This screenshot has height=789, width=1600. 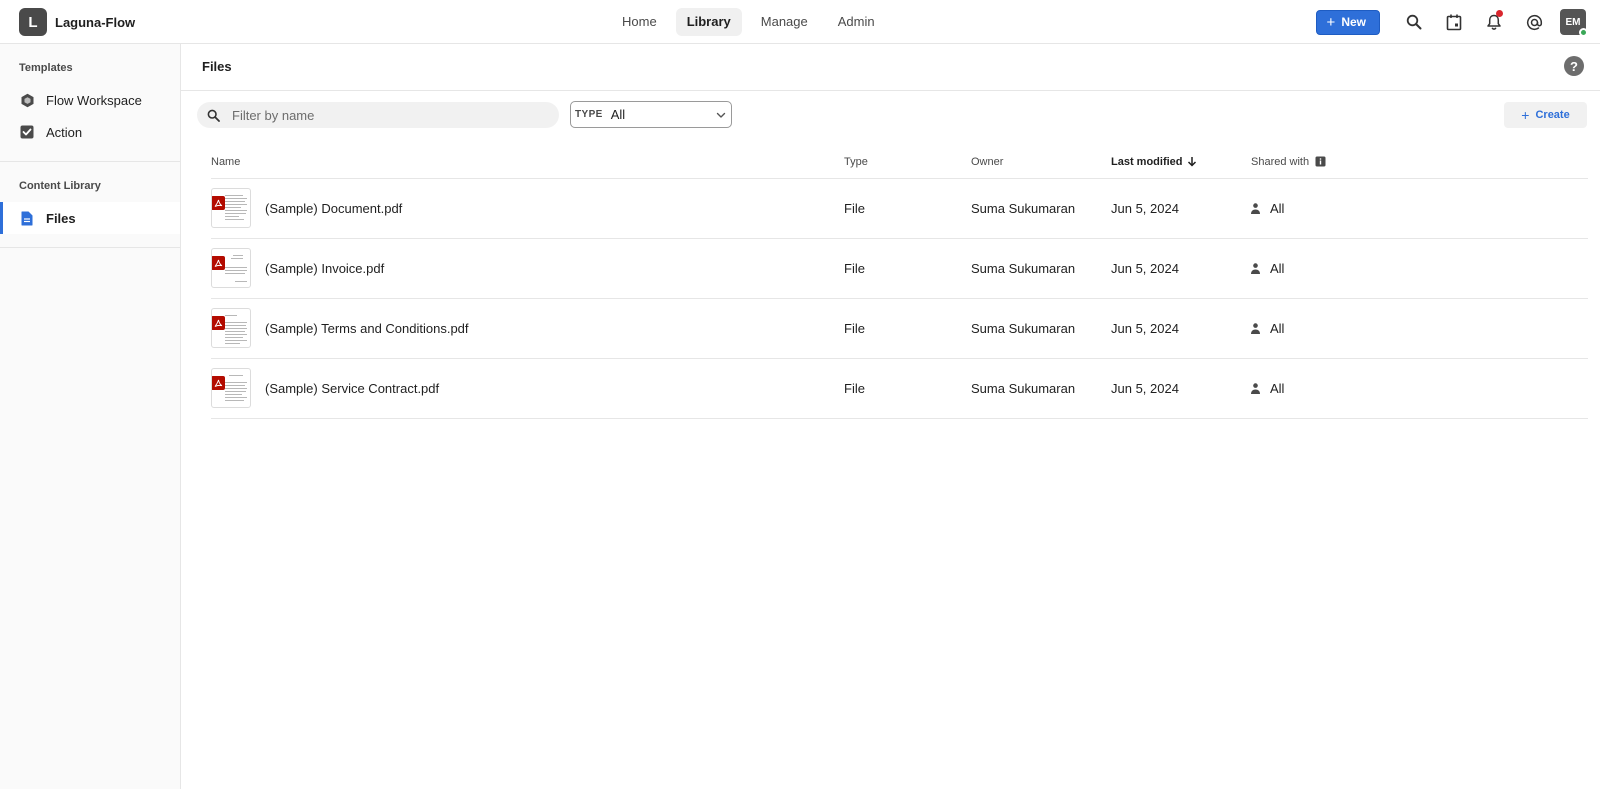 What do you see at coordinates (90, 132) in the screenshot?
I see `sidebar-item-action: Action` at bounding box center [90, 132].